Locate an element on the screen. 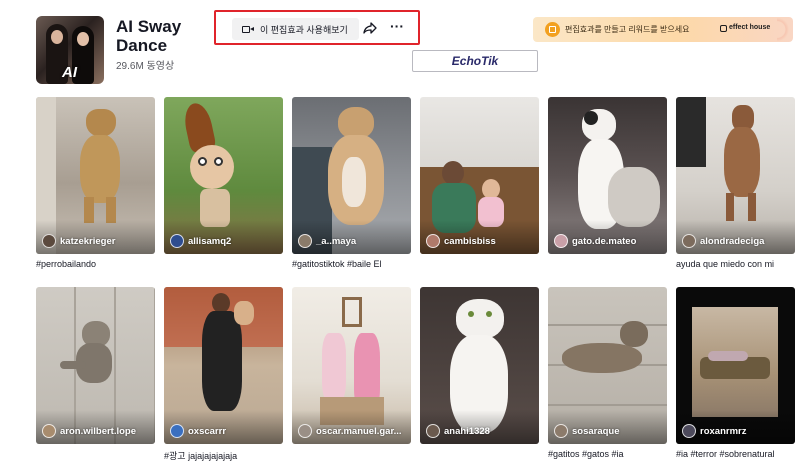 The height and width of the screenshot is (467, 800). video-thumbnail: aron.wilbert.lope is located at coordinates (95, 365).